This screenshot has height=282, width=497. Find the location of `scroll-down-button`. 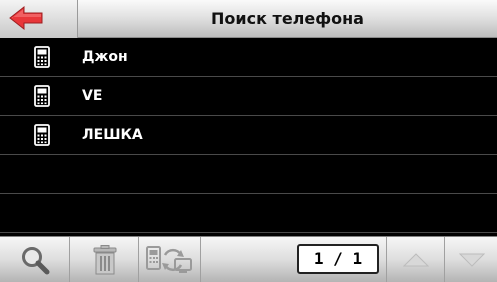

scroll-down-button is located at coordinates (471, 259).